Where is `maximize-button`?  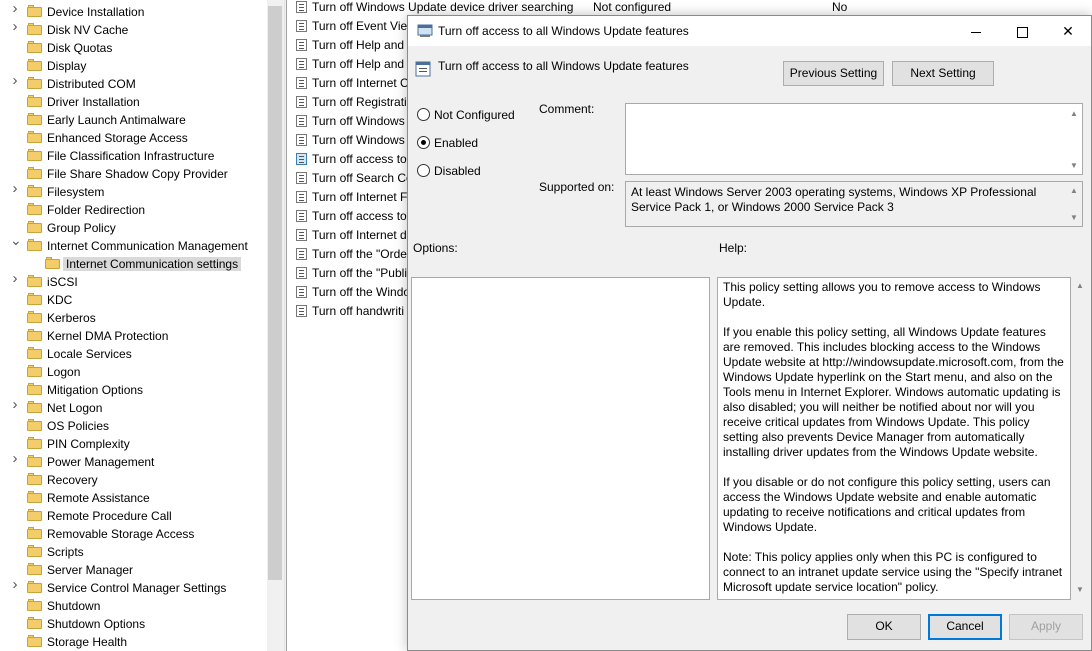 maximize-button is located at coordinates (1022, 31).